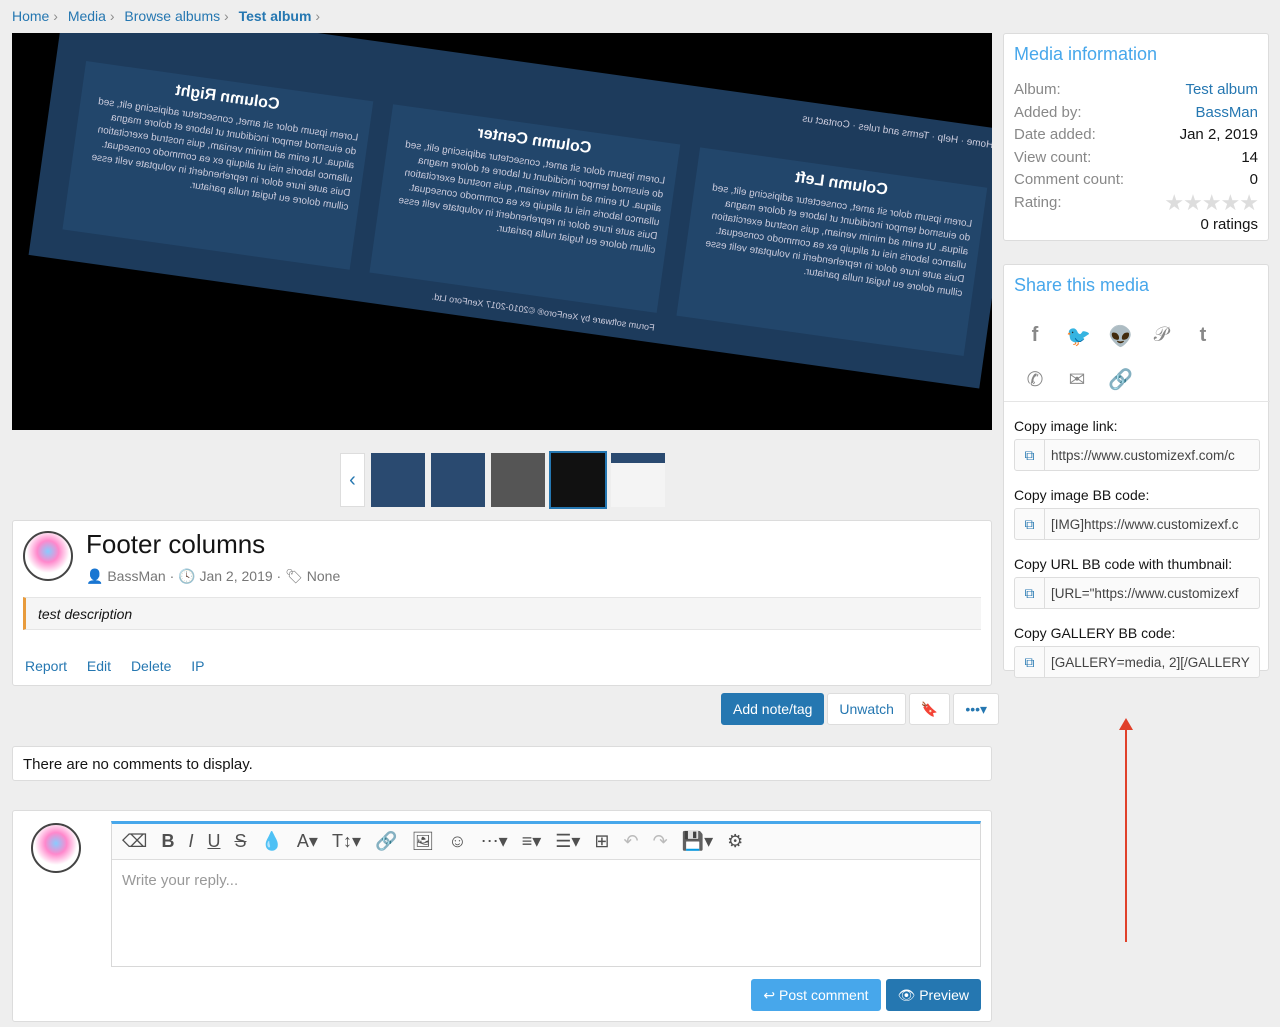 The width and height of the screenshot is (1280, 1027). What do you see at coordinates (307, 841) in the screenshot?
I see `font-icon: A▾` at bounding box center [307, 841].